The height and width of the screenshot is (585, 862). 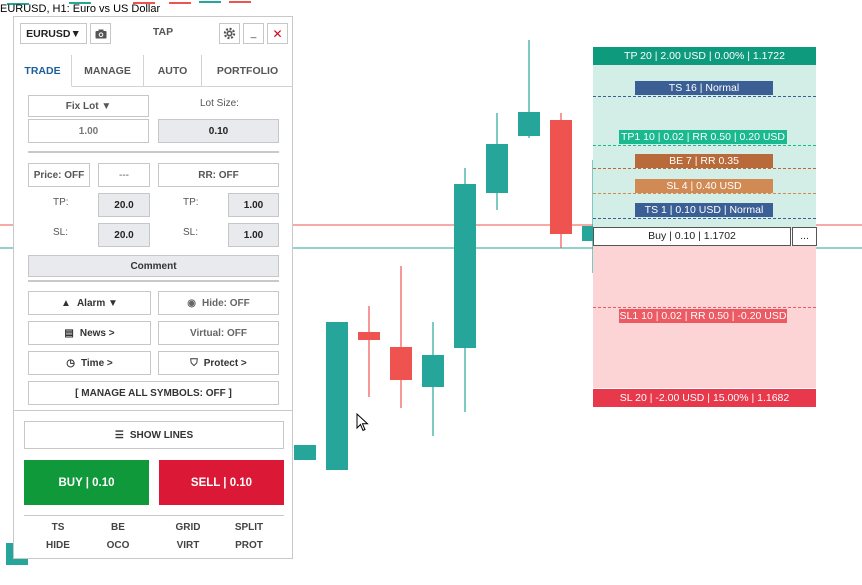 I want to click on tp-ratio-input: 1.00, so click(x=253, y=205).